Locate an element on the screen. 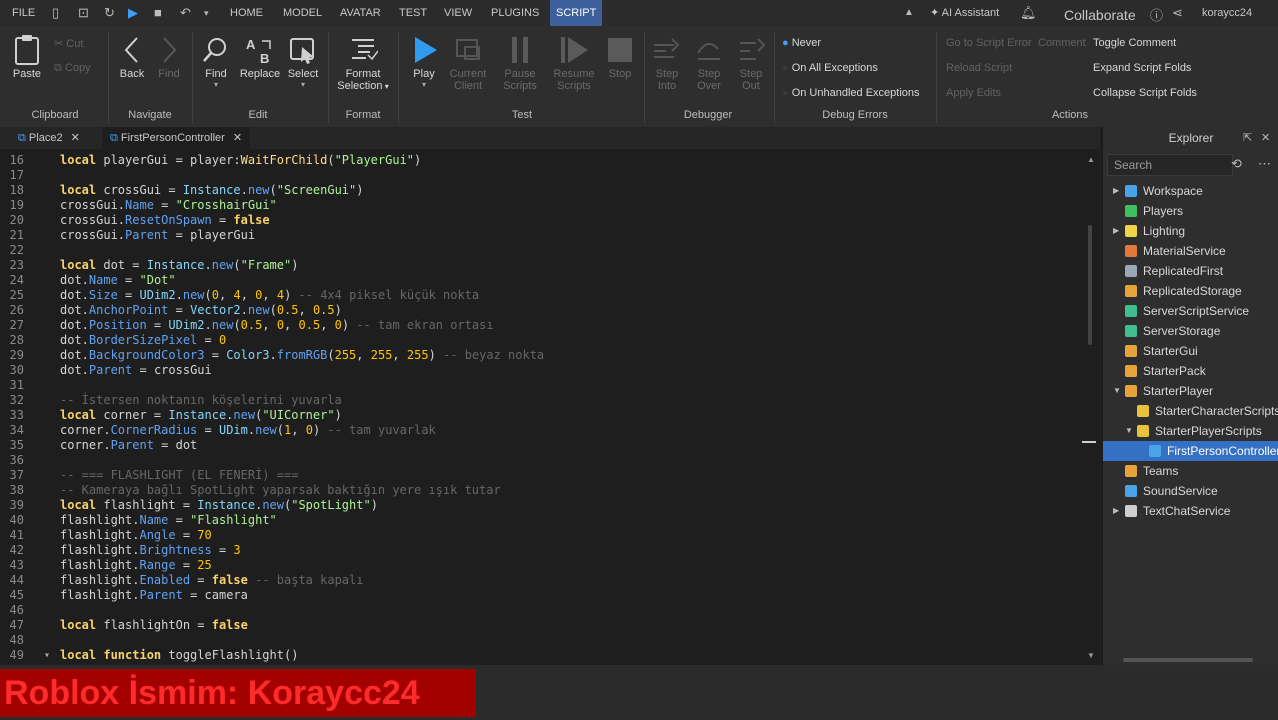 The width and height of the screenshot is (1278, 720). comment-button: Comment is located at coordinates (1062, 43).